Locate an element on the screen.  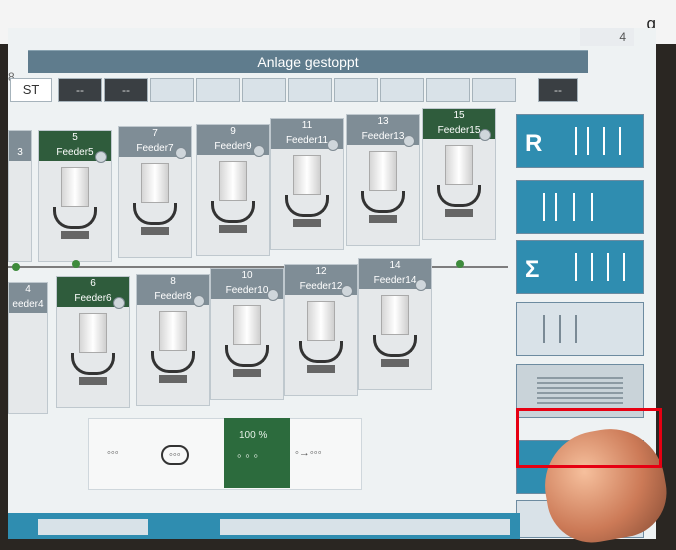
status-title: Anlage gestoppt is located at coordinates (308, 61).